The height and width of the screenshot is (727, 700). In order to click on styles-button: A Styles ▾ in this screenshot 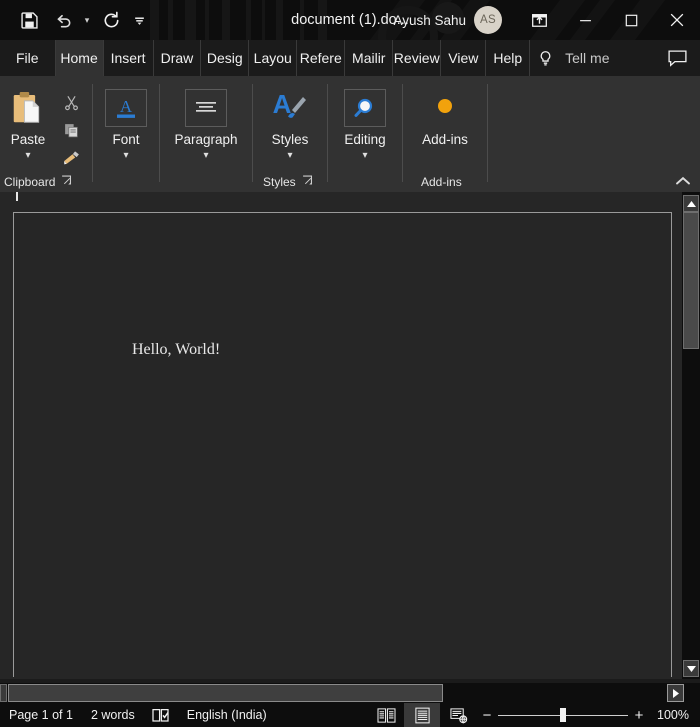, I will do `click(290, 122)`.